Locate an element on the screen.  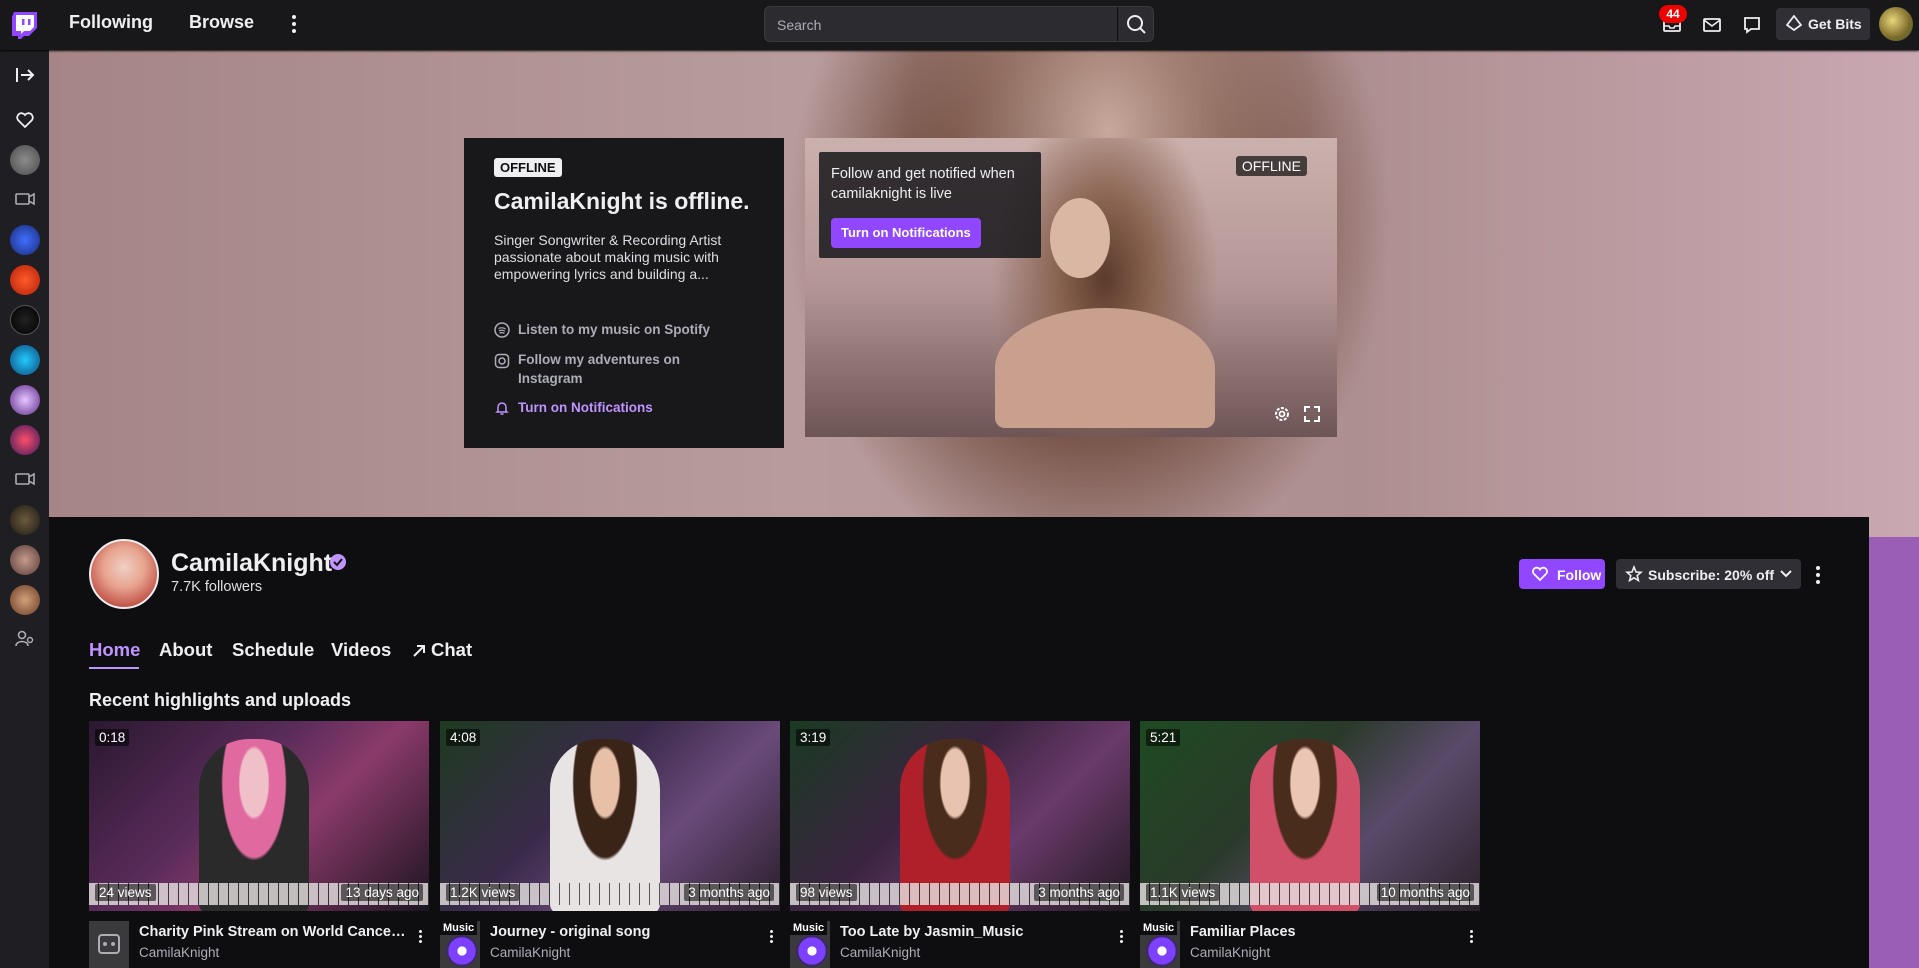
spotify-link: Listen to my music on Spotify is located at coordinates (614, 329).